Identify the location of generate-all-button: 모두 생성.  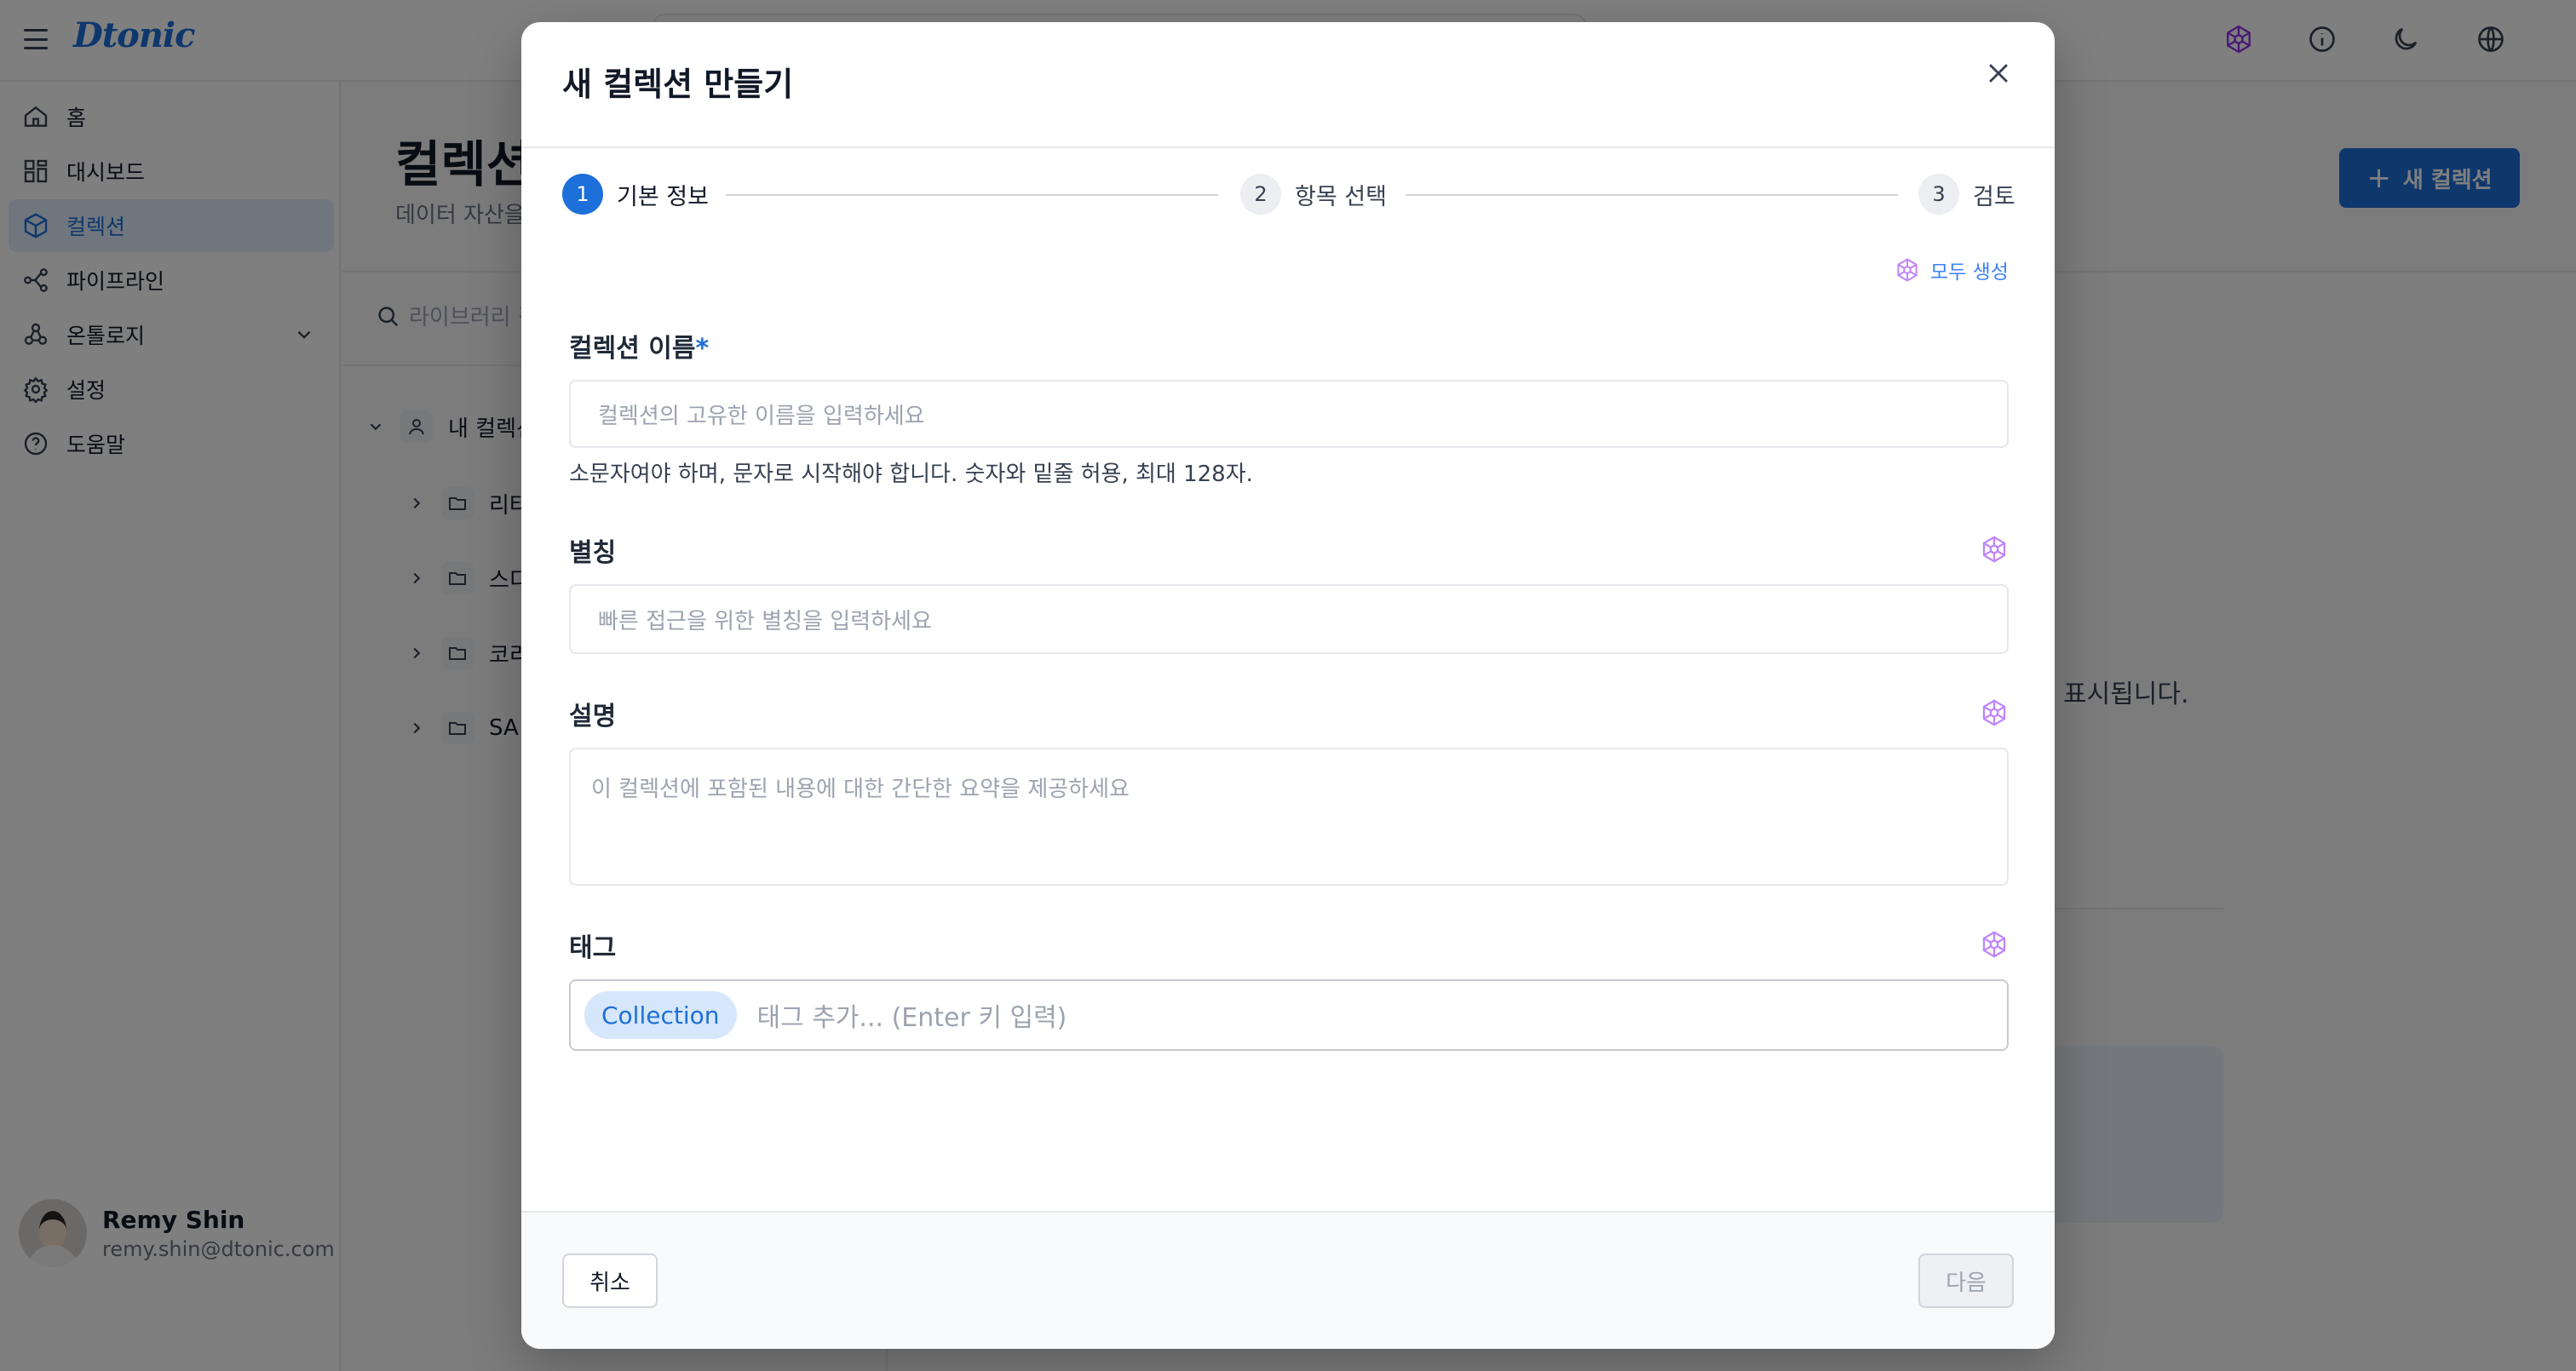
(1952, 269).